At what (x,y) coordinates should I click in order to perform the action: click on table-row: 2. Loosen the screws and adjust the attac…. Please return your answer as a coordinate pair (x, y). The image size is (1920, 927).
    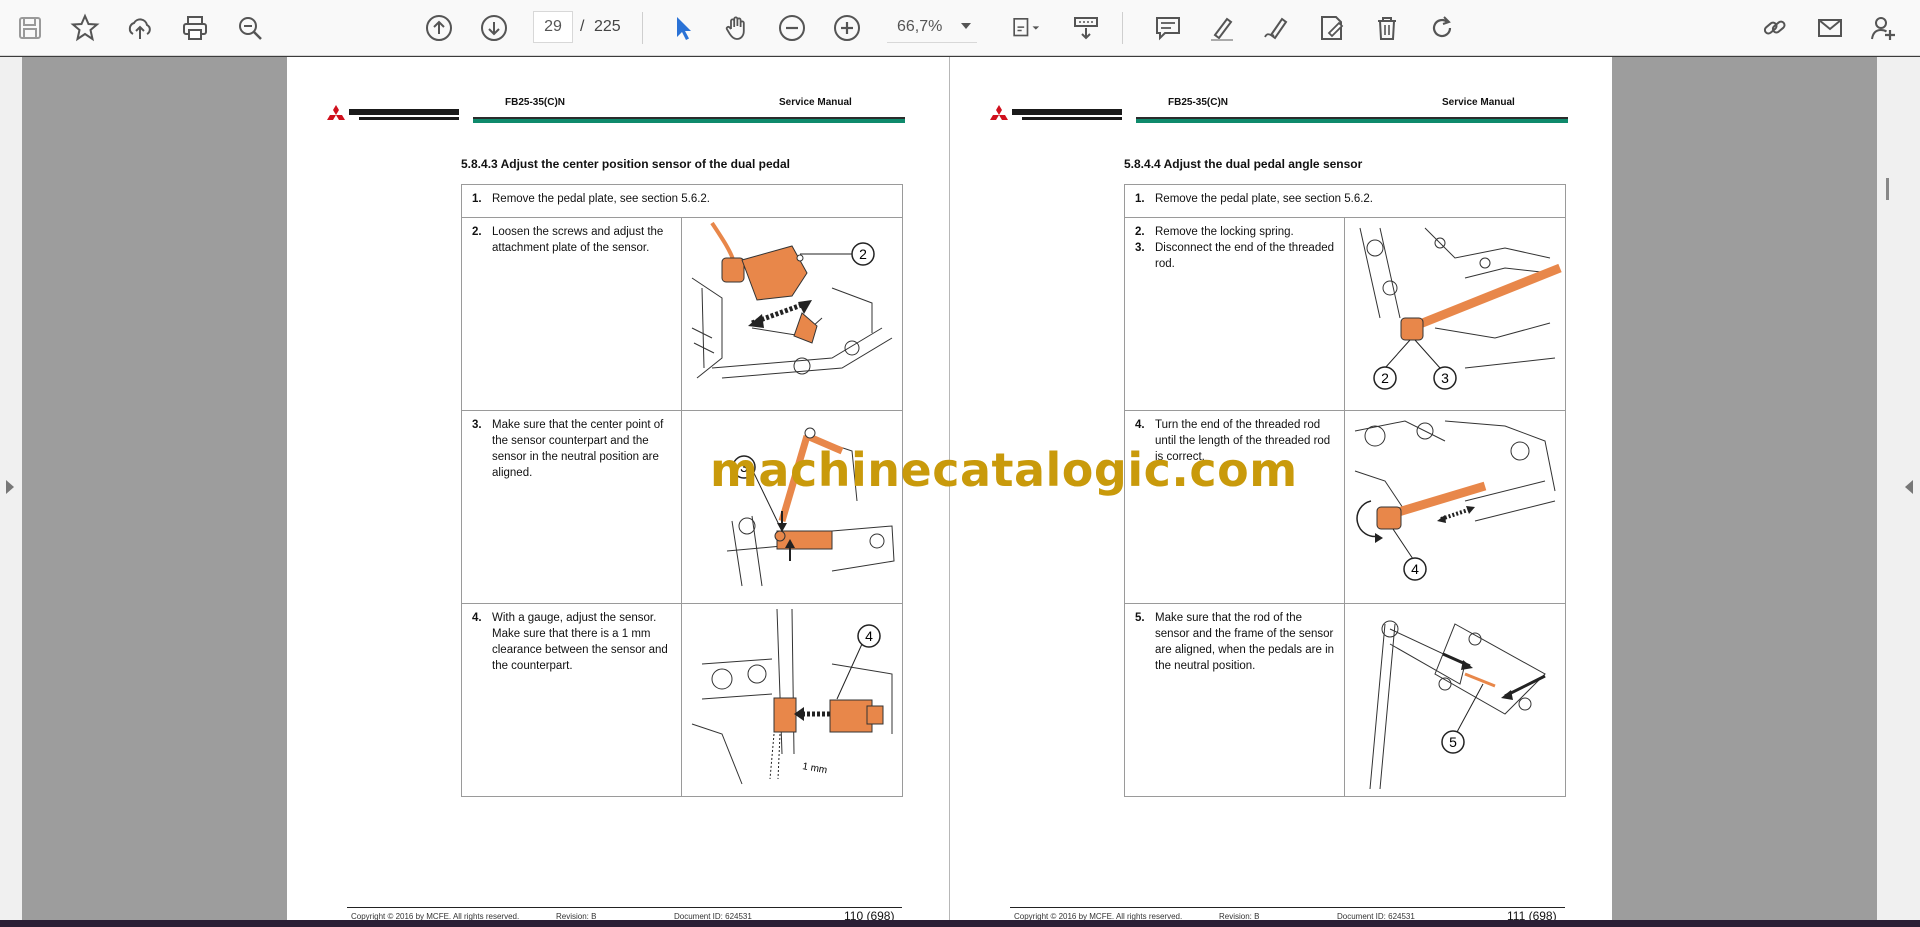
    Looking at the image, I should click on (682, 314).